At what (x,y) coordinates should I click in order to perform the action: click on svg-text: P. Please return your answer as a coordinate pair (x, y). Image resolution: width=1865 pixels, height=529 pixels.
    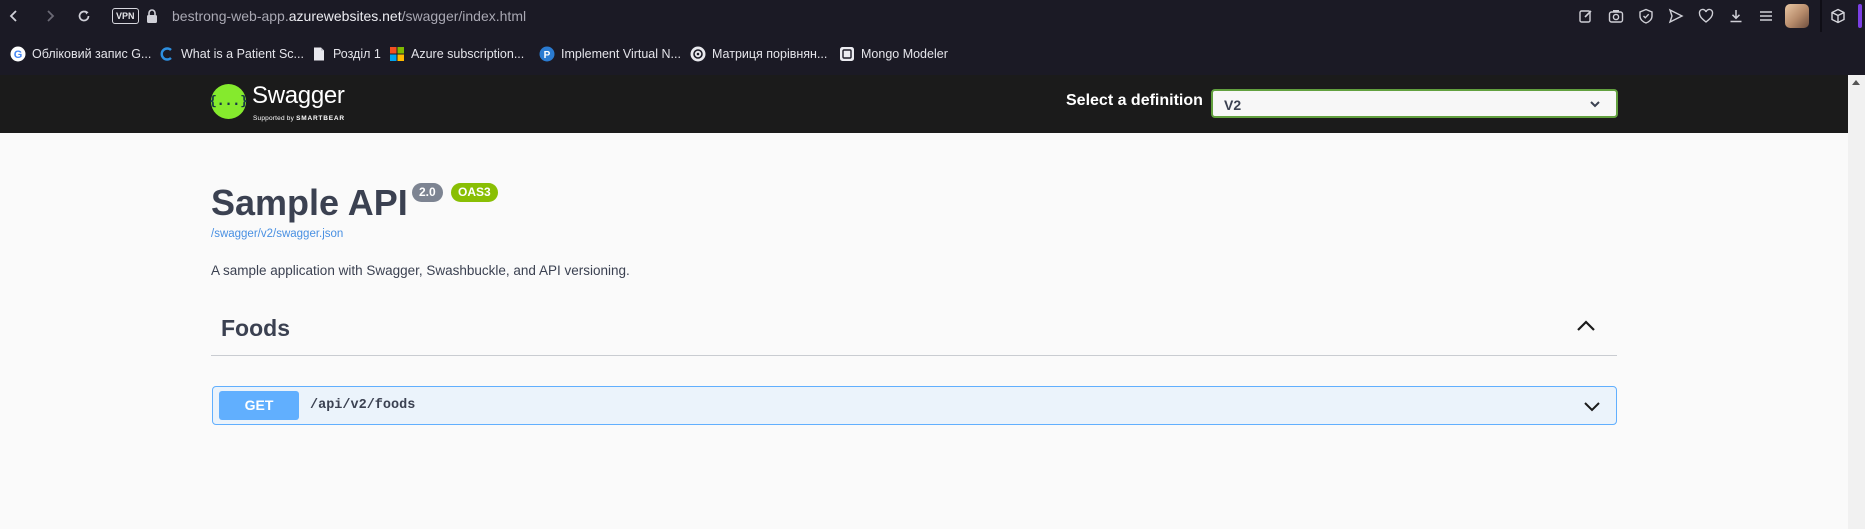
    Looking at the image, I should click on (547, 55).